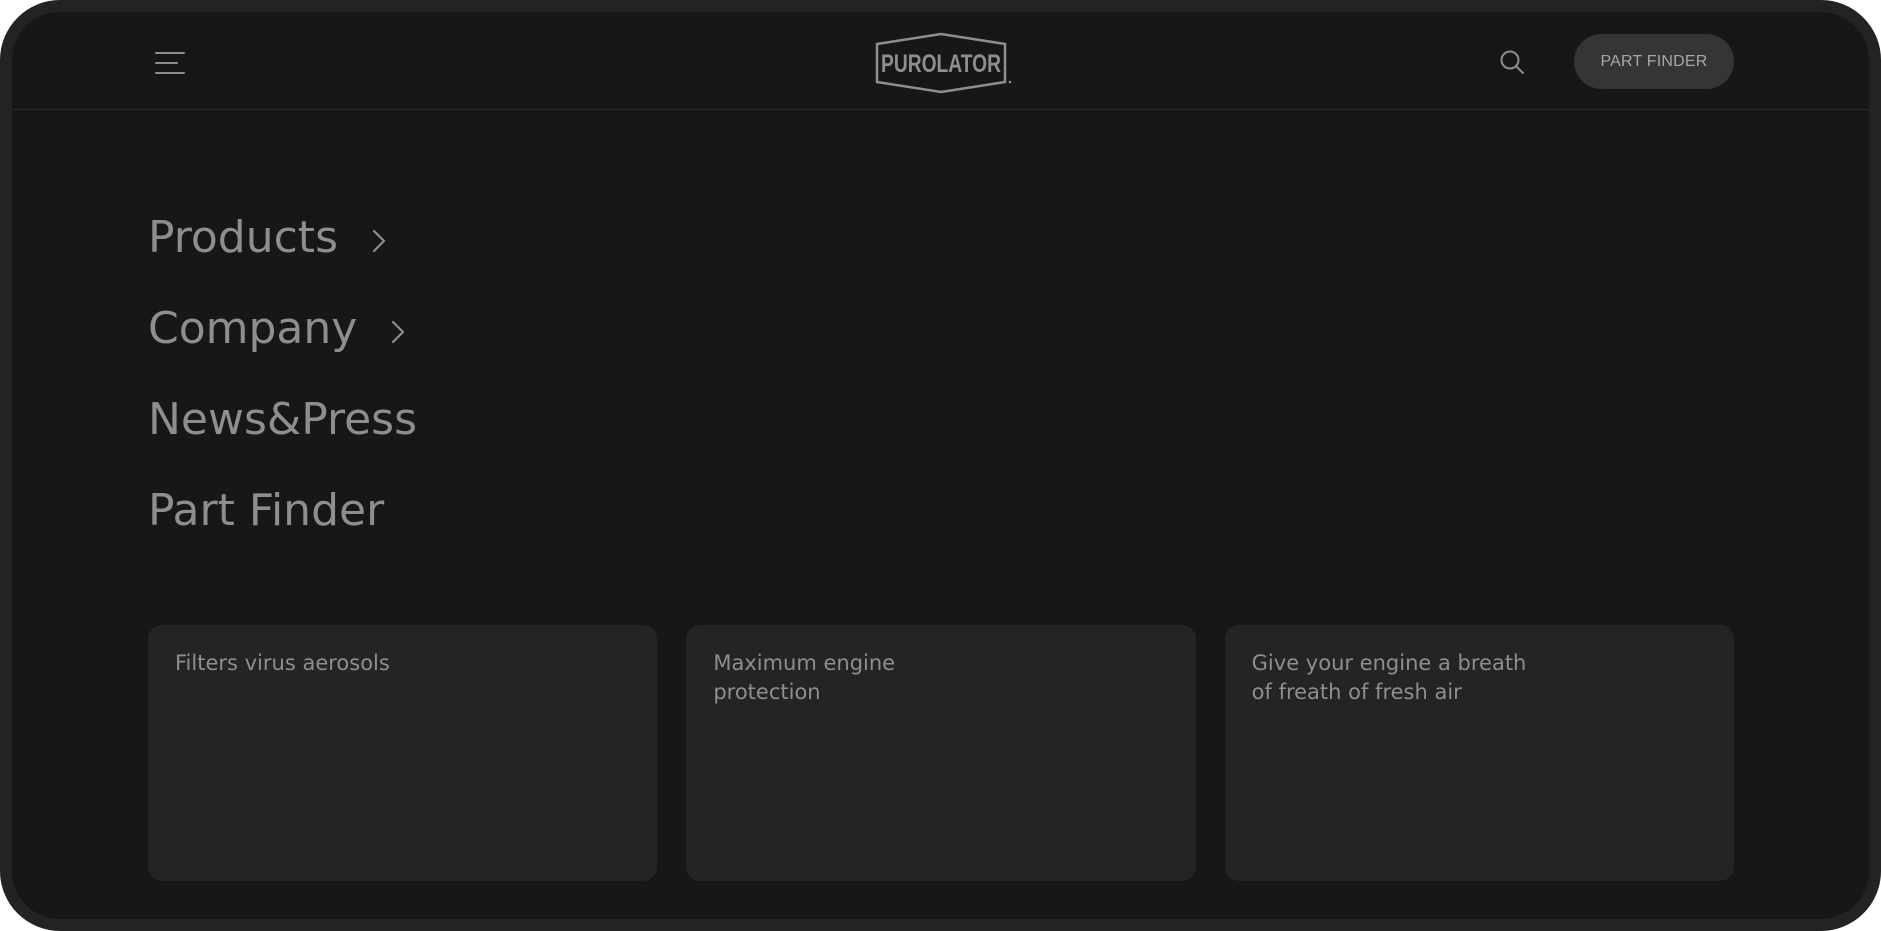 This screenshot has height=931, width=1881. I want to click on menu-item-label: Part Finder, so click(266, 510).